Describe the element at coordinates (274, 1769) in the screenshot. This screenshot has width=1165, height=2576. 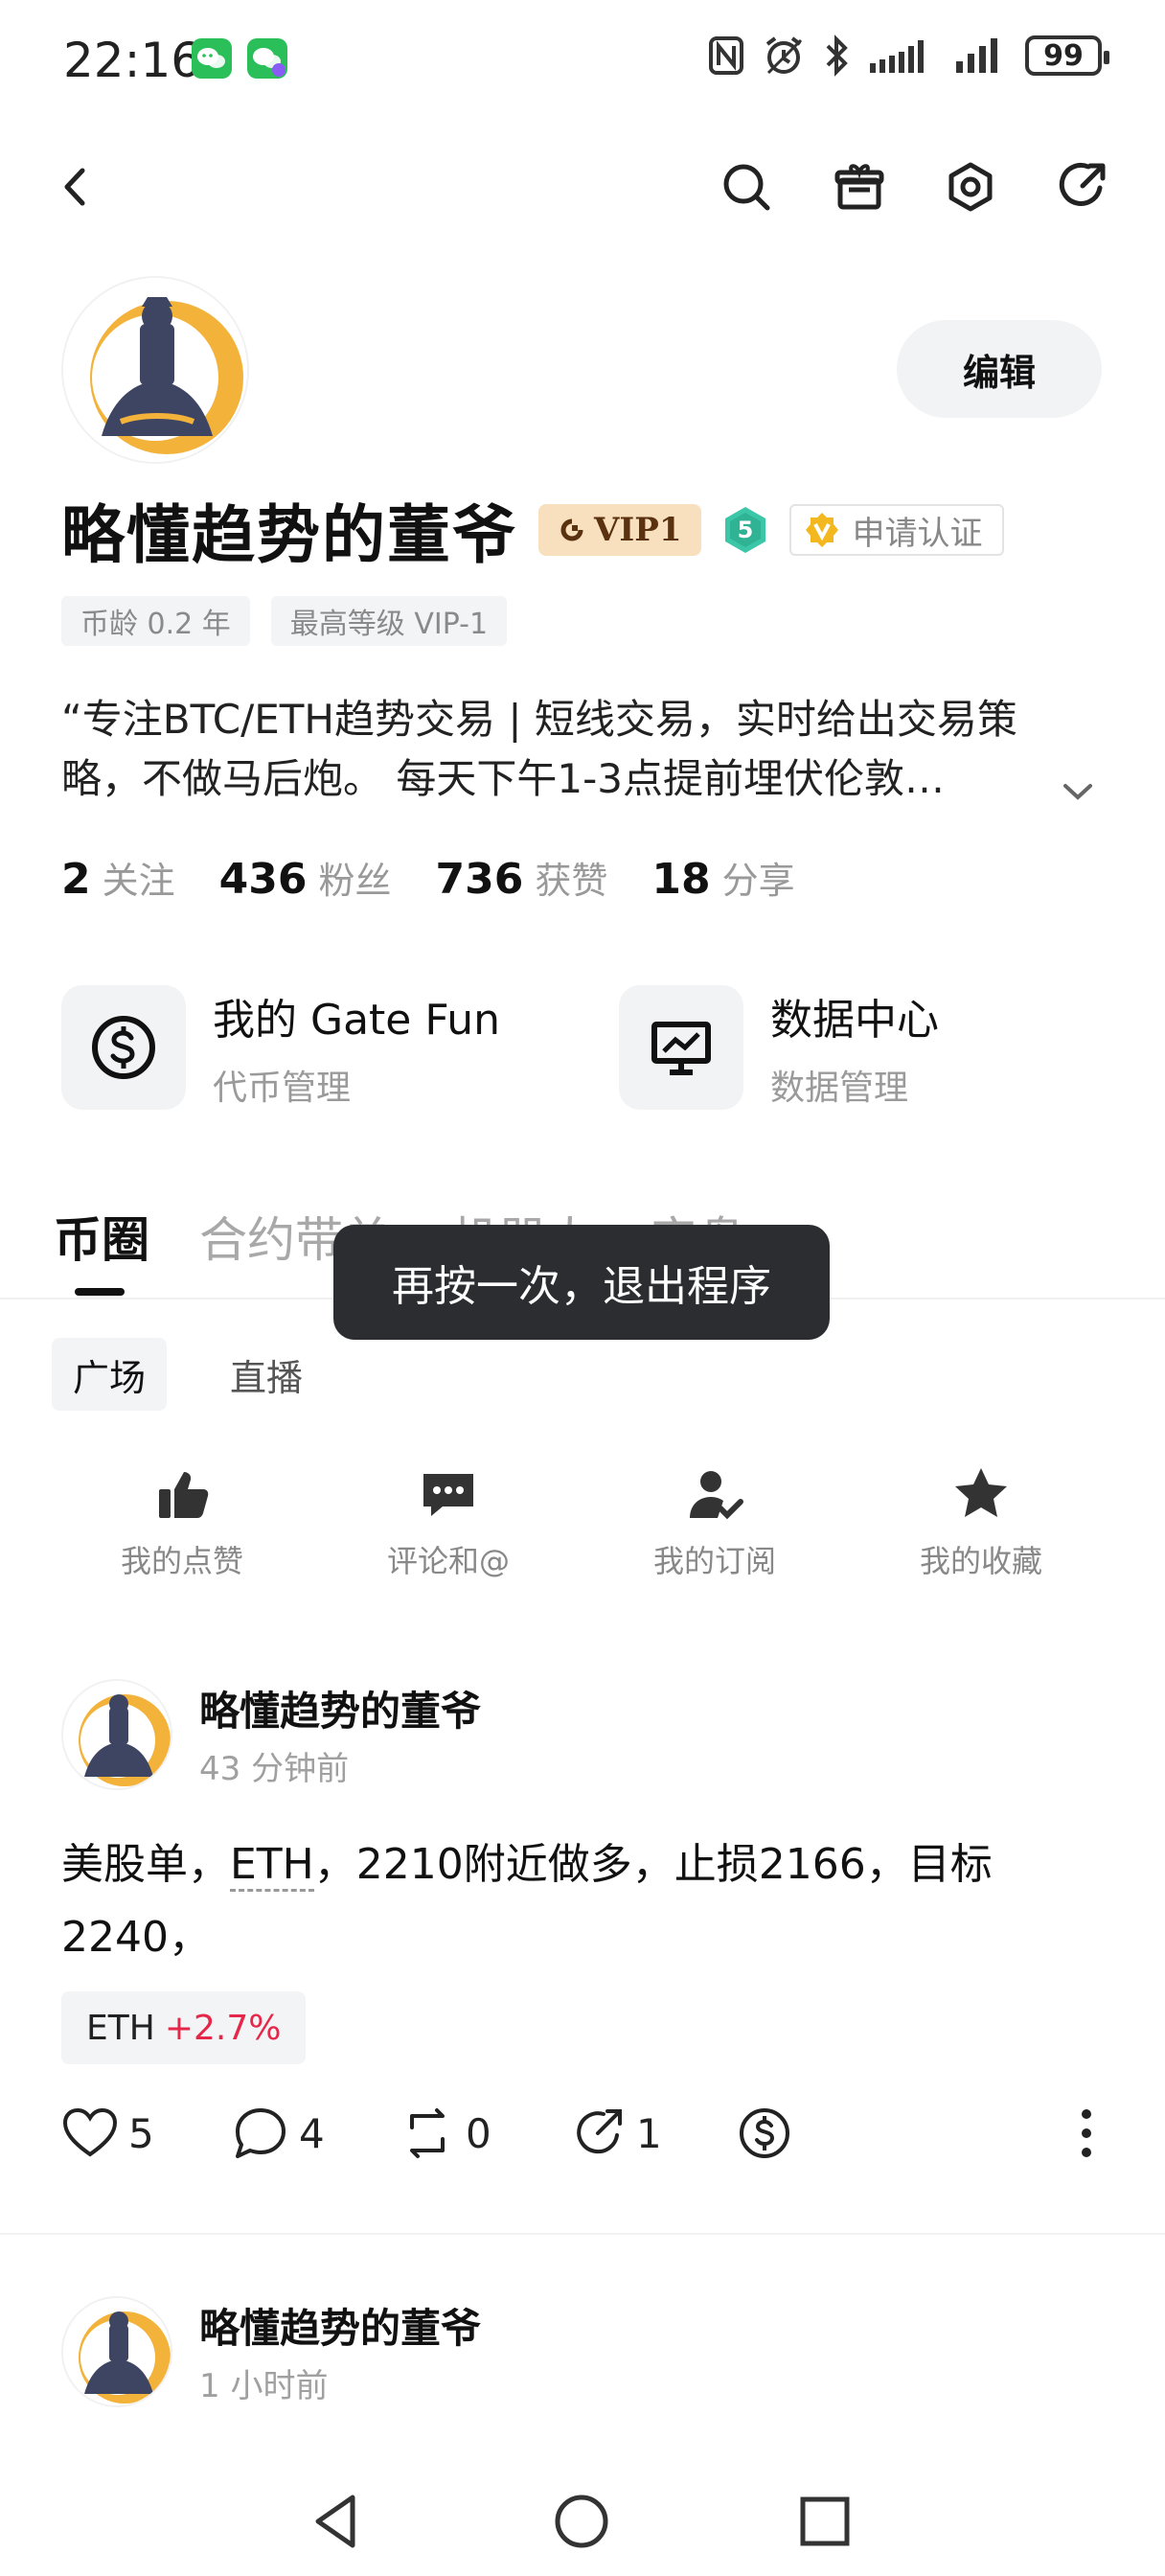
I see `post-time: 43 分钟前` at that location.